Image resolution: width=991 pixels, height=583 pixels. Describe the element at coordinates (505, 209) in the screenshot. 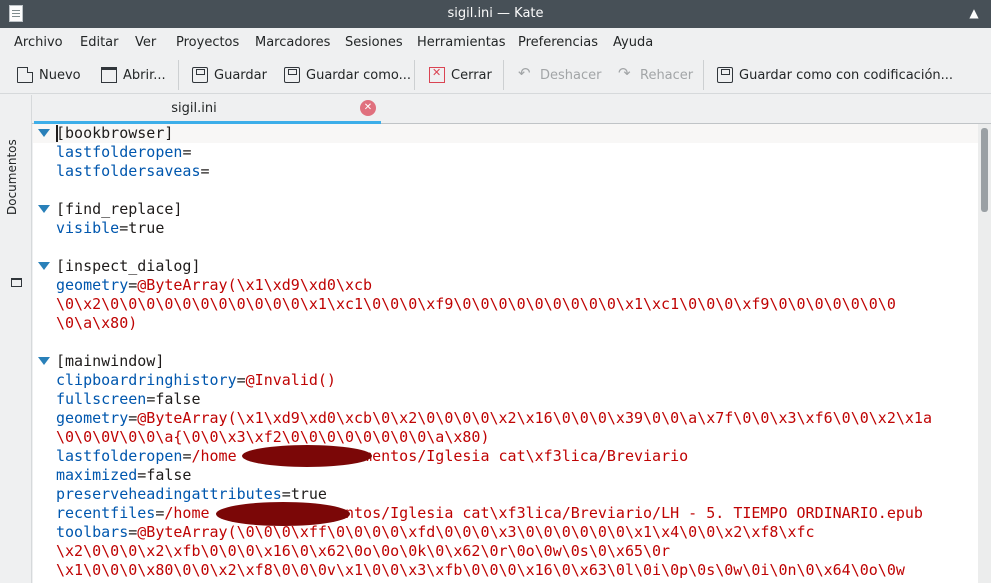

I see `section-header-line: [find_replace]` at that location.